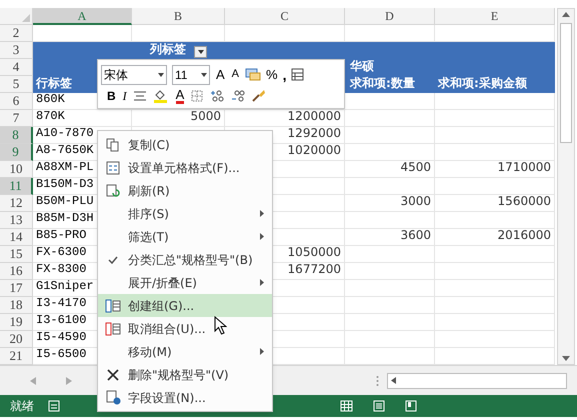 The image size is (577, 420). Describe the element at coordinates (178, 16) in the screenshot. I see `column-header: B` at that location.